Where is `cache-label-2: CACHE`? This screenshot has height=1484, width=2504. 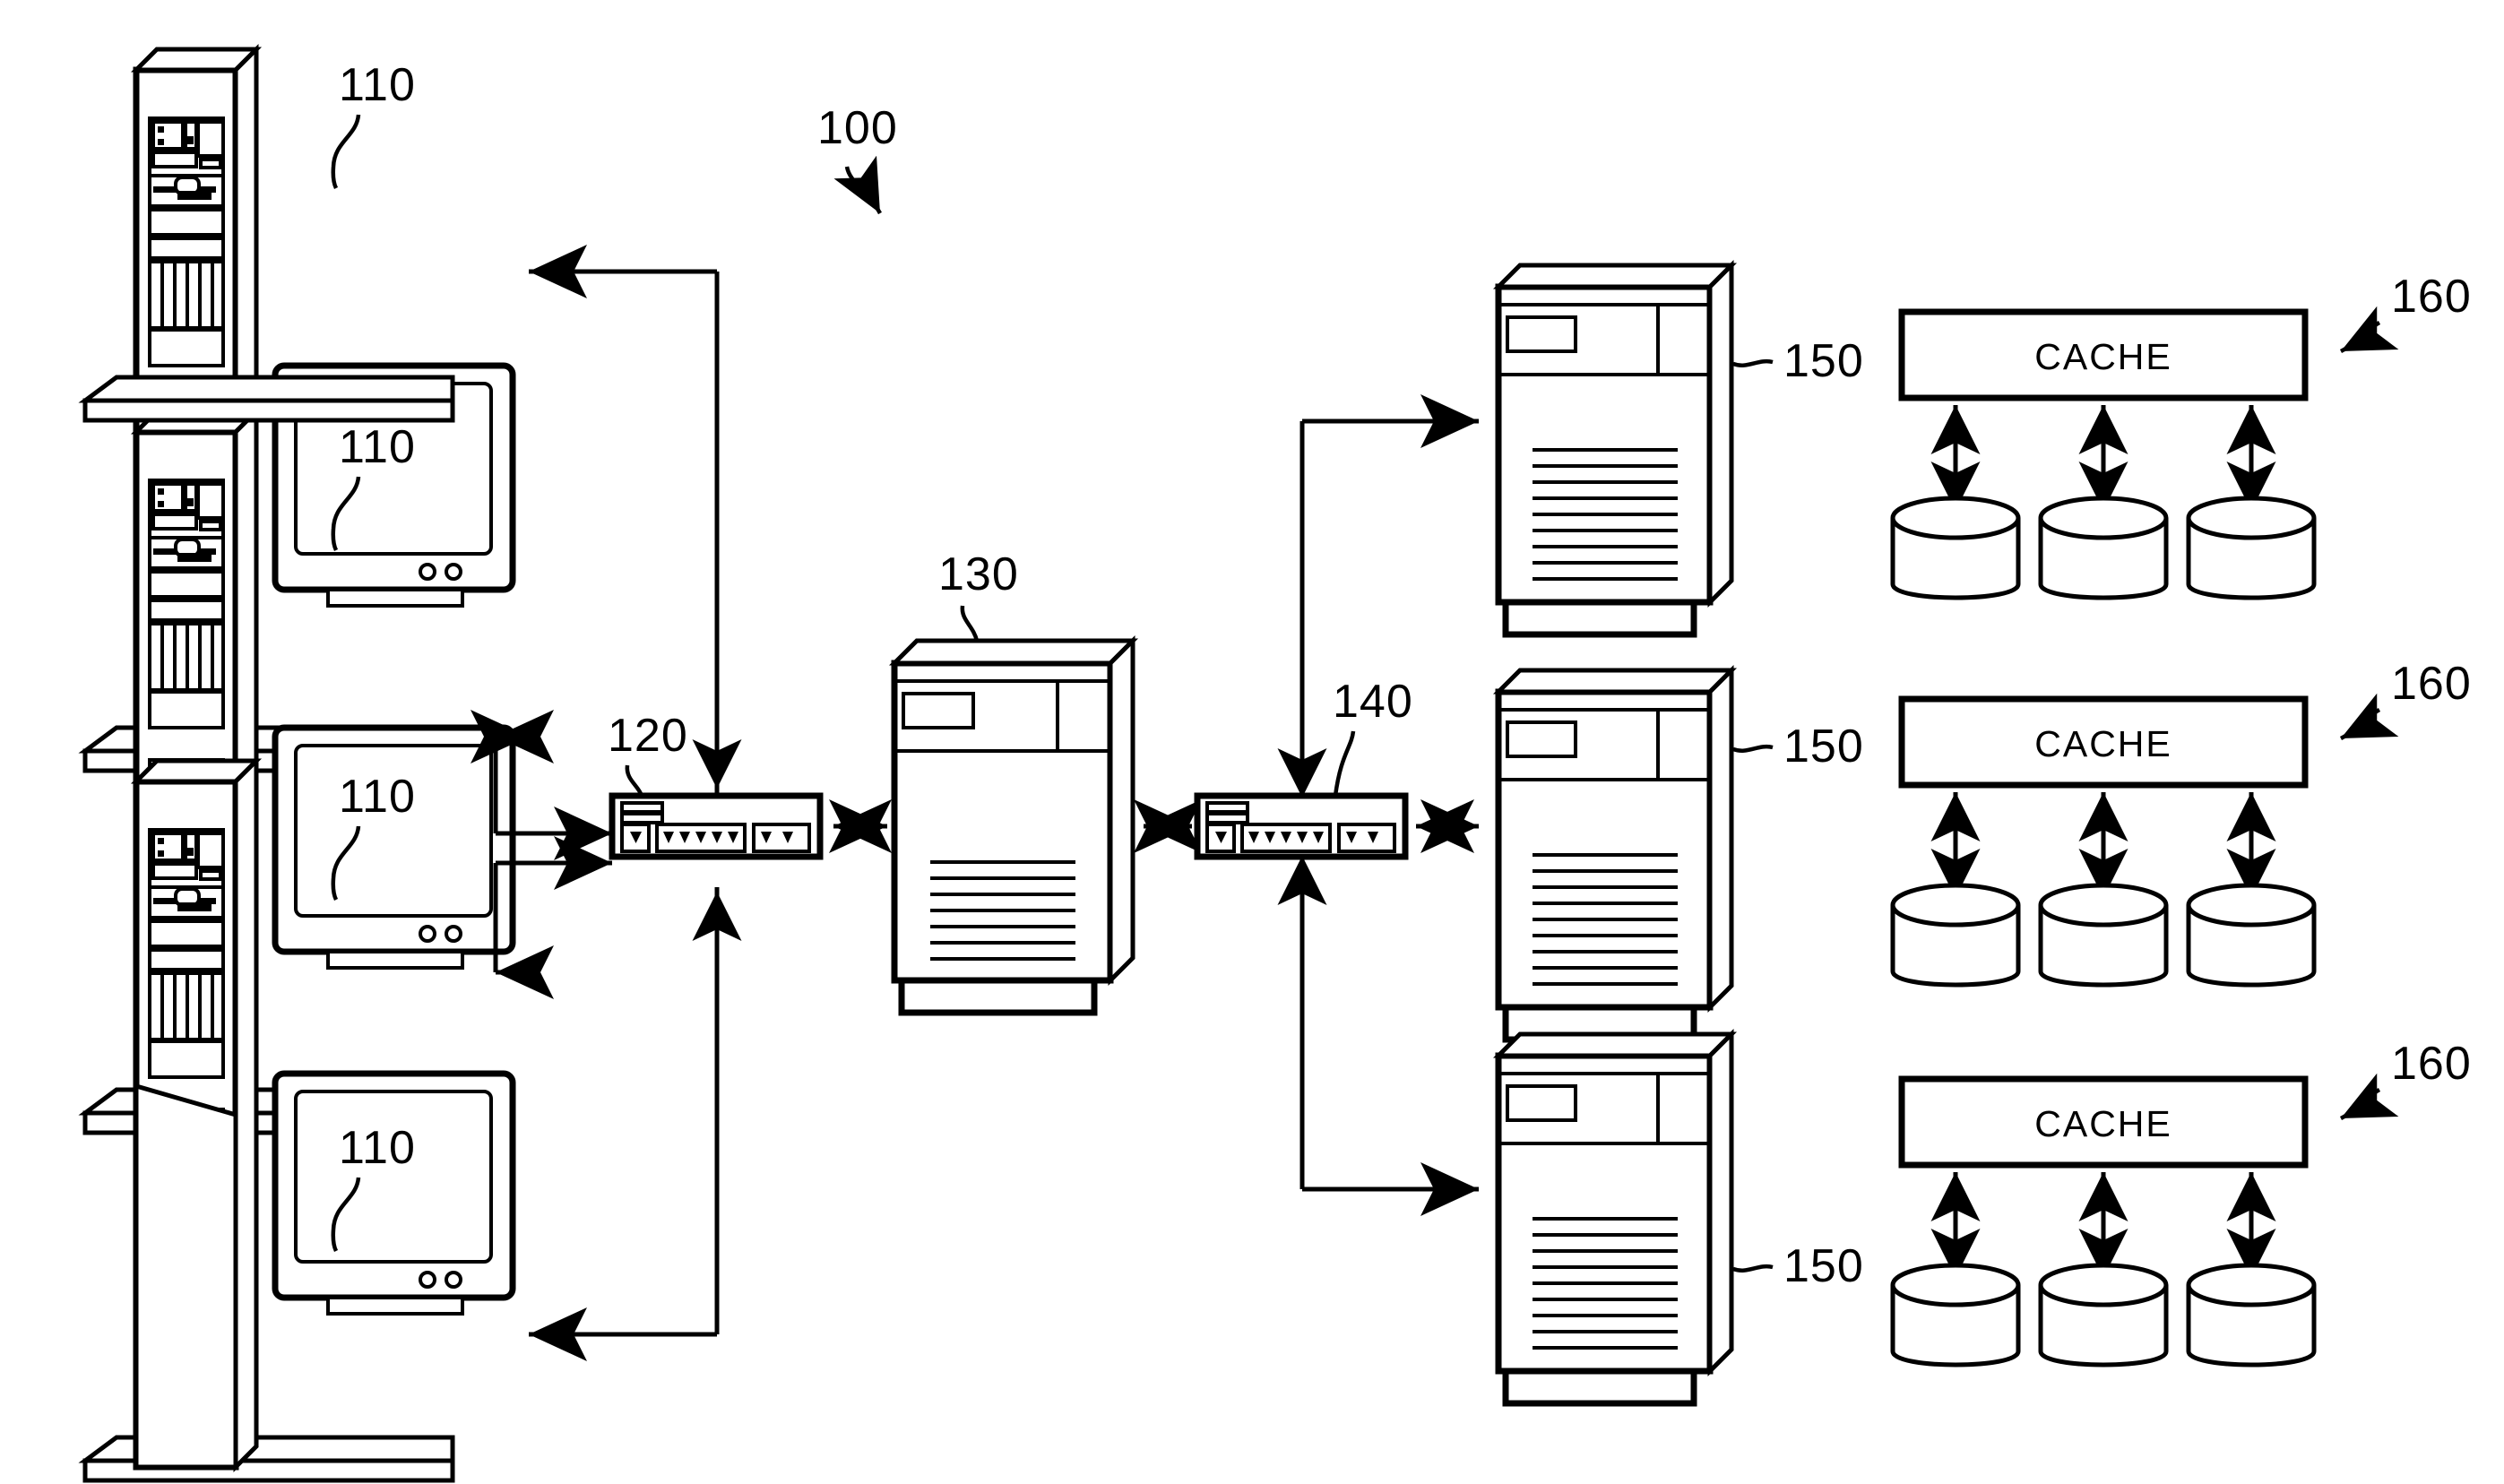
cache-label-2: CACHE is located at coordinates (2103, 743).